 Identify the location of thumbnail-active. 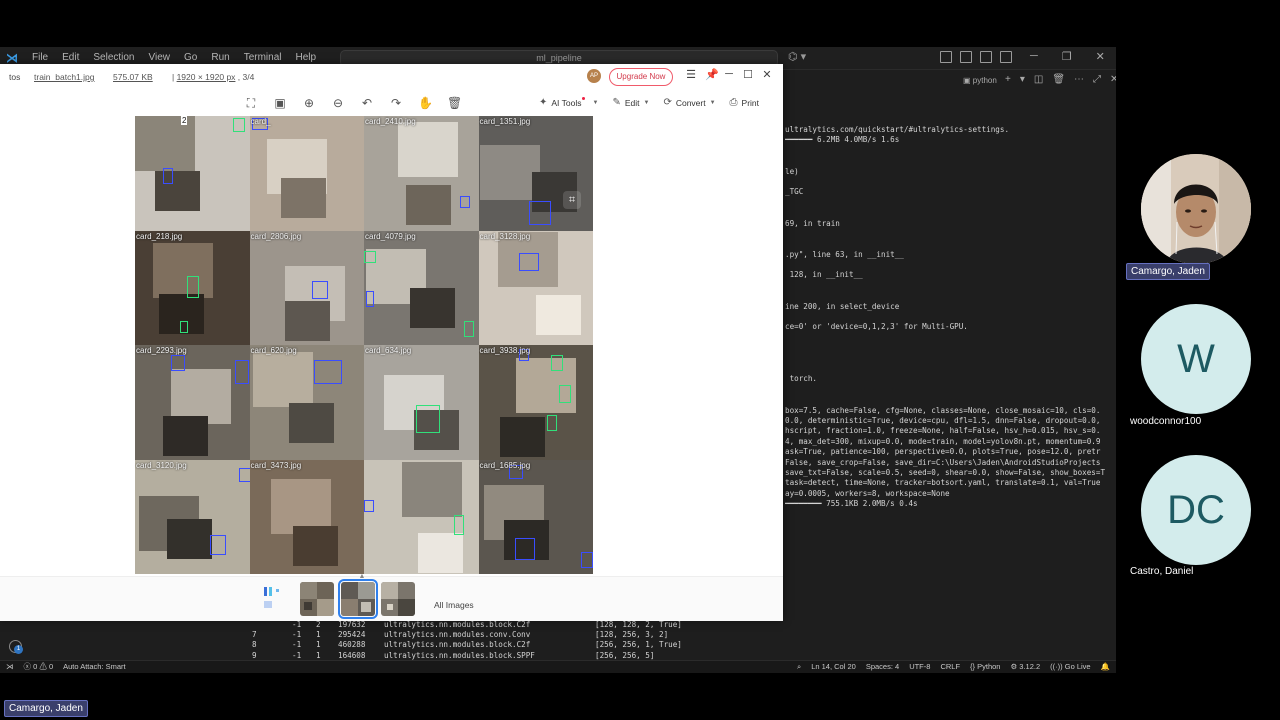
(358, 599).